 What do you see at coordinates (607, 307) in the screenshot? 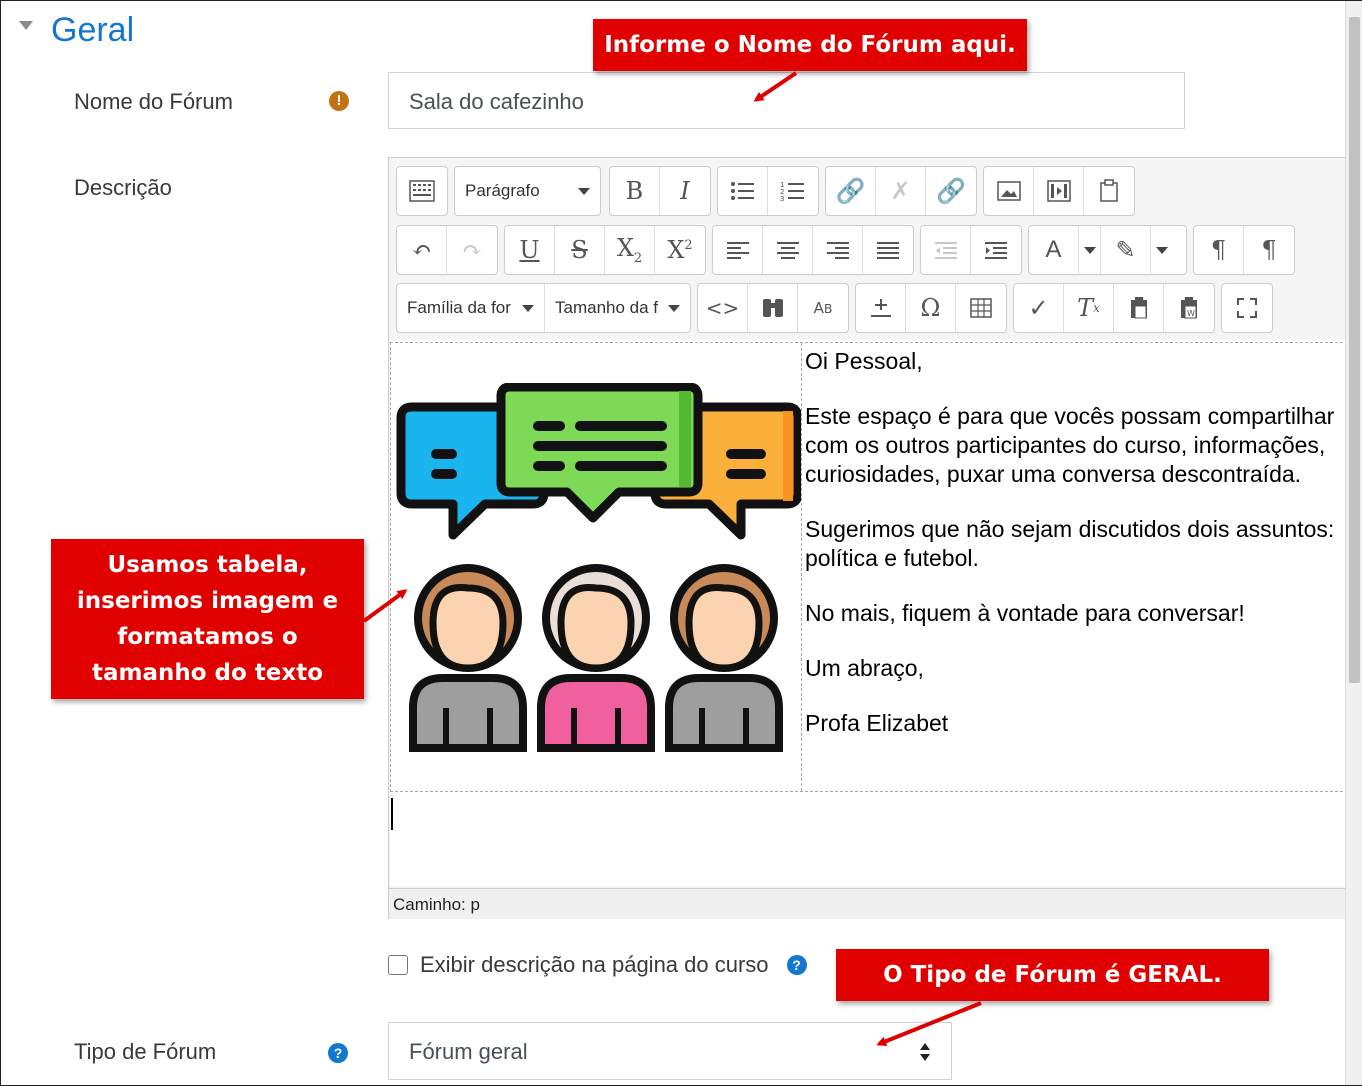
I see `font-size-label: Tamanho da f` at bounding box center [607, 307].